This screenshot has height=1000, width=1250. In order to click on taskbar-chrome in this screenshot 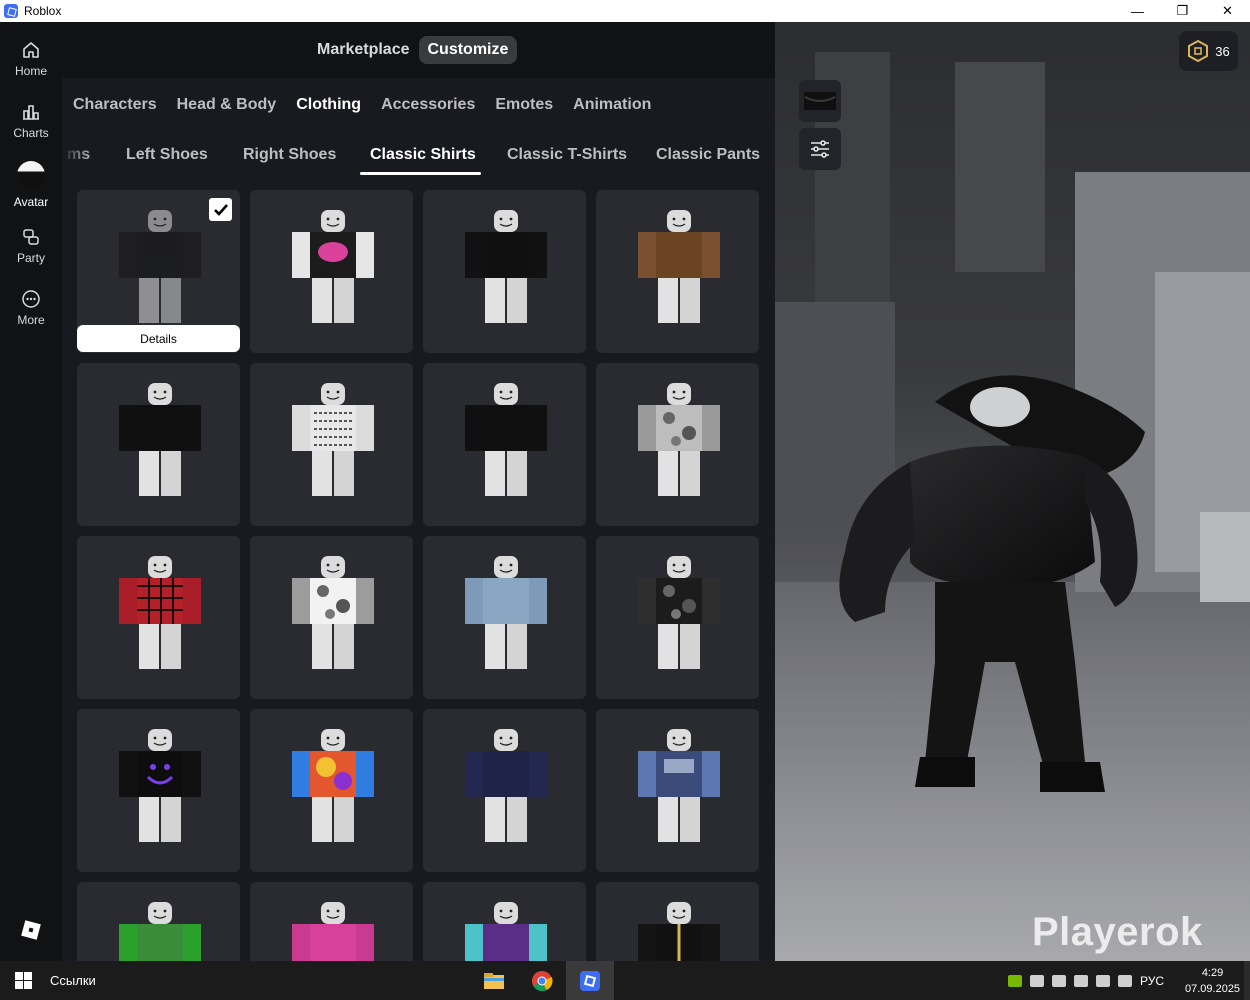, I will do `click(542, 980)`.